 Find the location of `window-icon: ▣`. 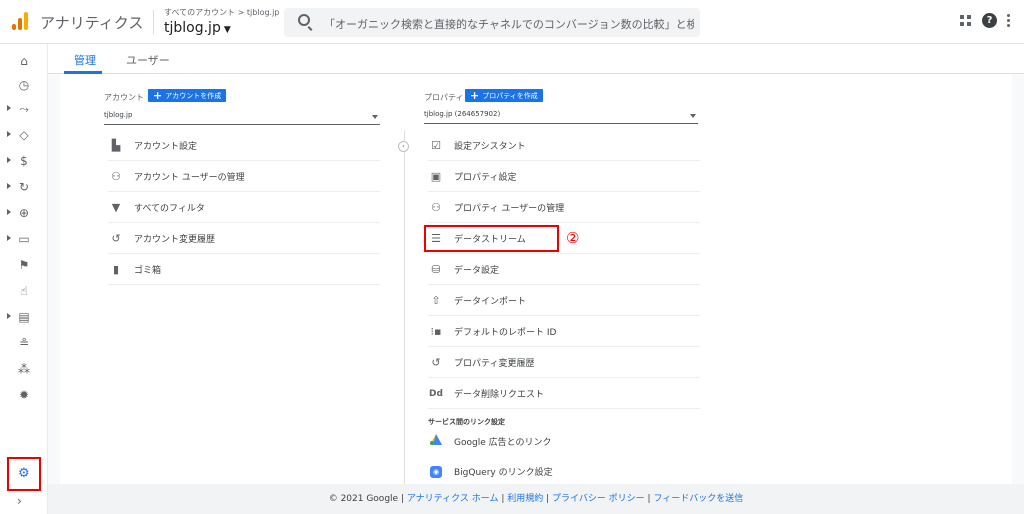

window-icon: ▣ is located at coordinates (436, 176).